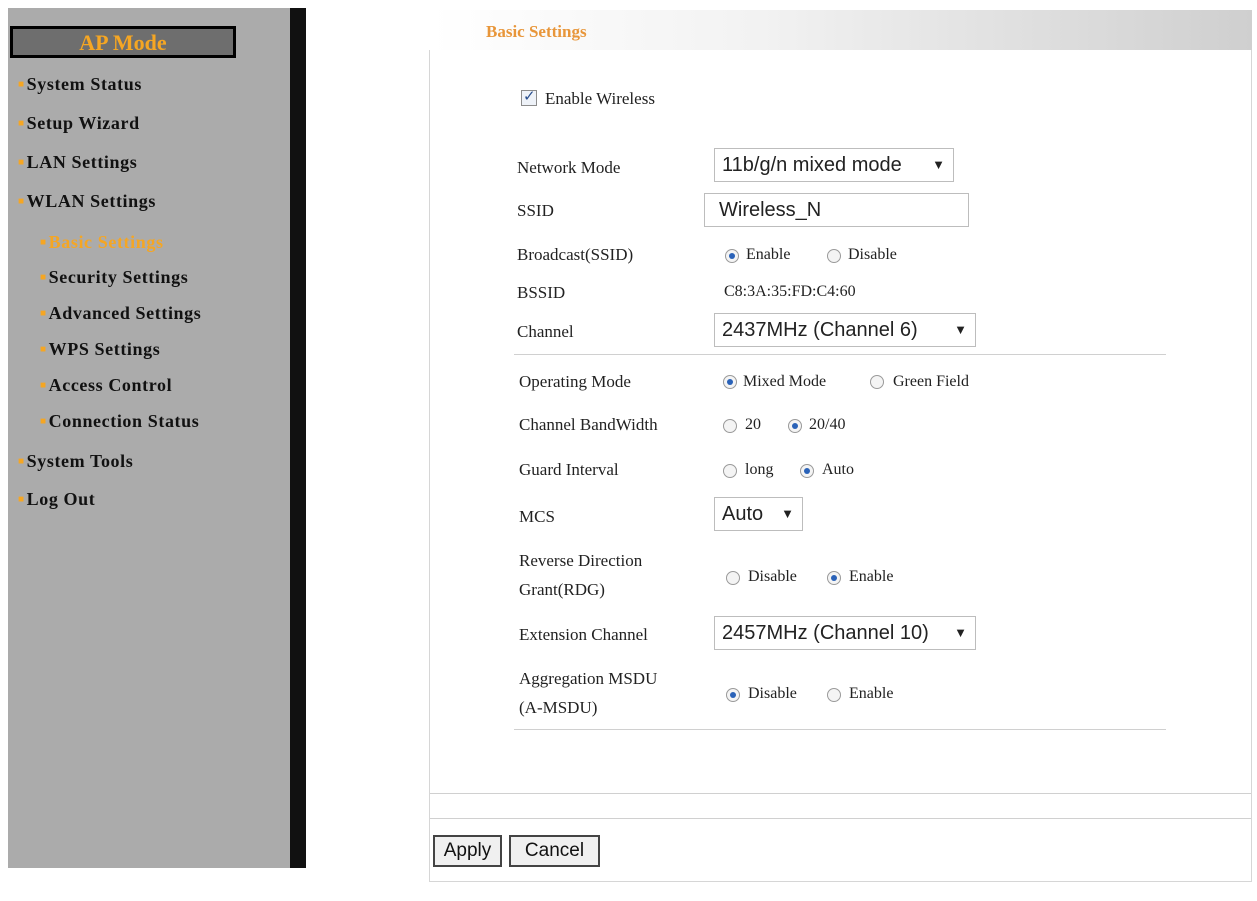  What do you see at coordinates (790, 291) in the screenshot?
I see `bssid-value: C8:3A:35:FD:C4:60` at bounding box center [790, 291].